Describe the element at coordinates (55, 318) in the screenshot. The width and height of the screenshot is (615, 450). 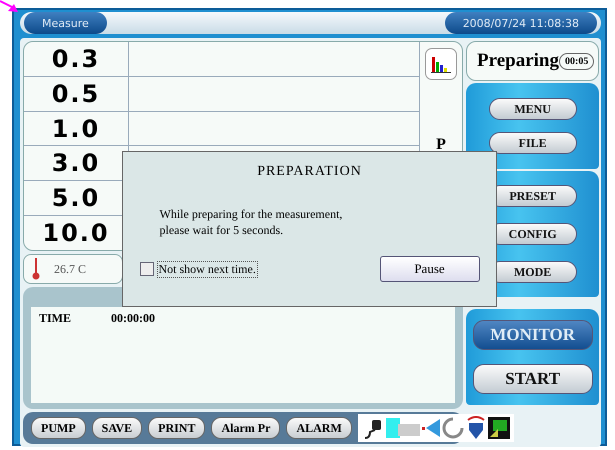
I see `log-label: TIME` at that location.